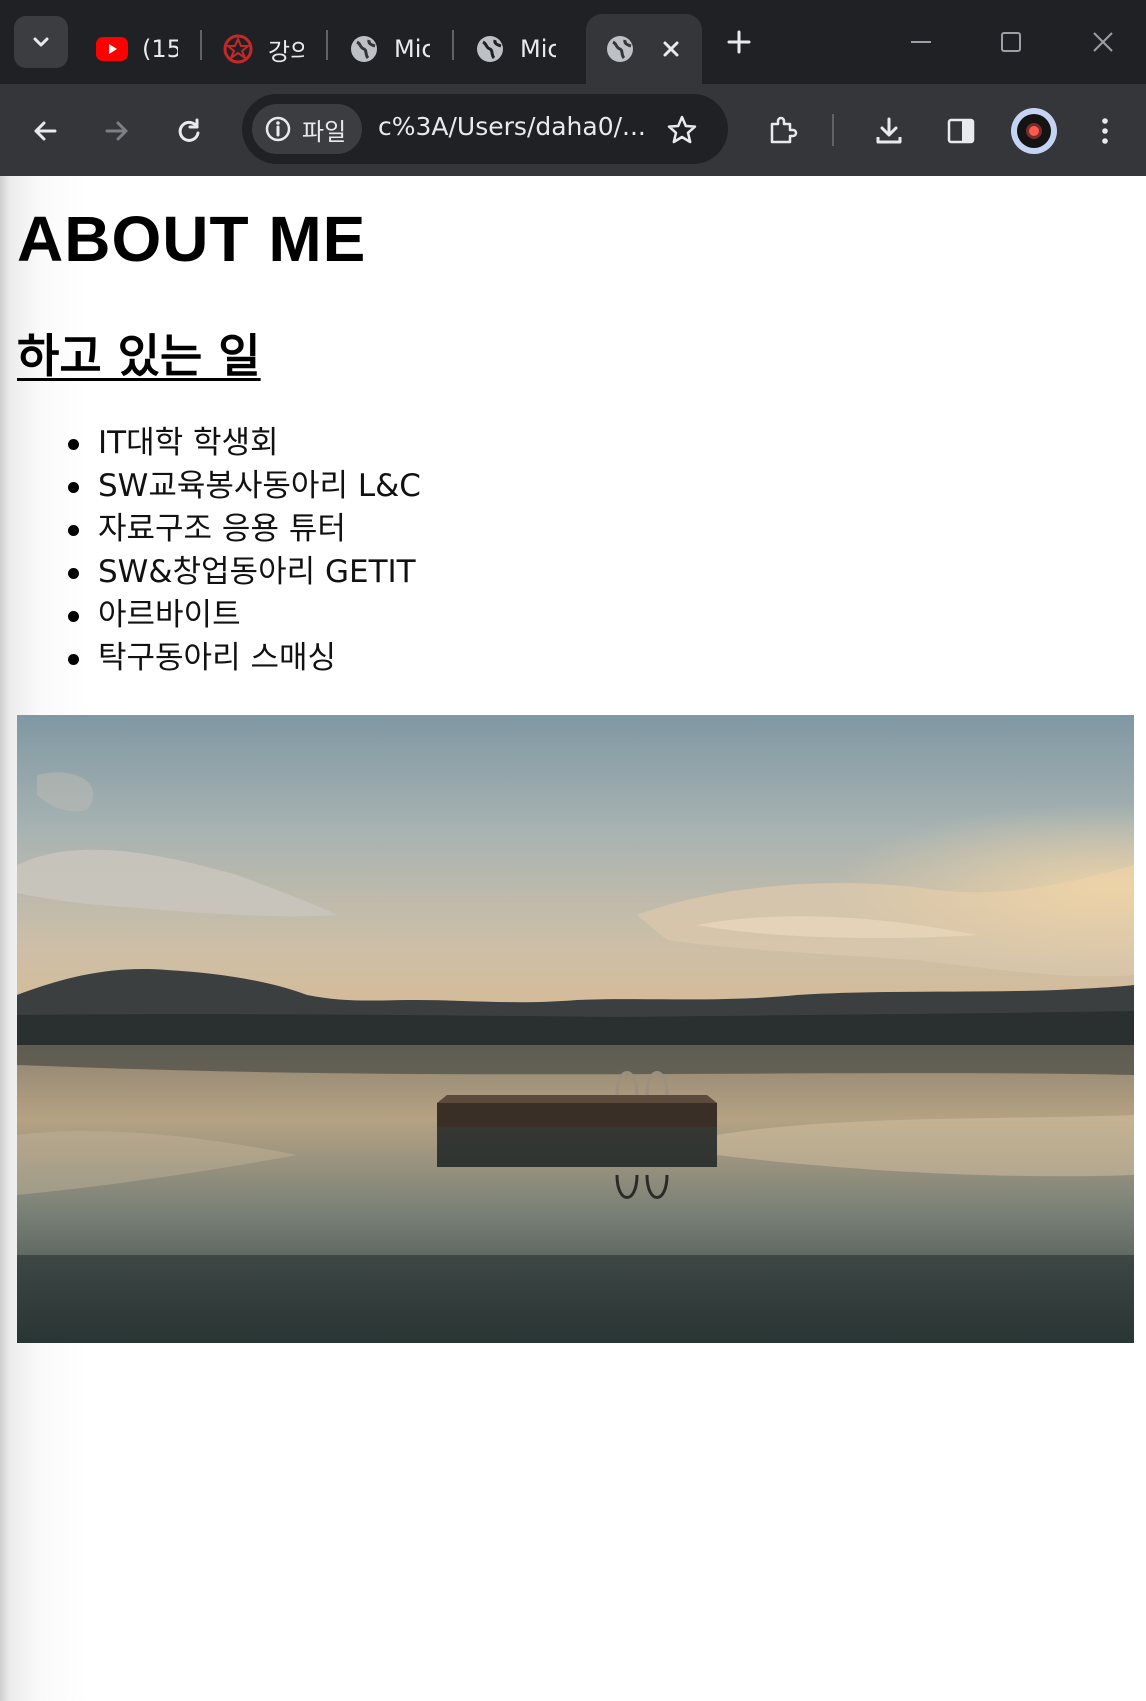 This screenshot has height=1701, width=1146. Describe the element at coordinates (139, 49) in the screenshot. I see `tab-youtube: (15` at that location.